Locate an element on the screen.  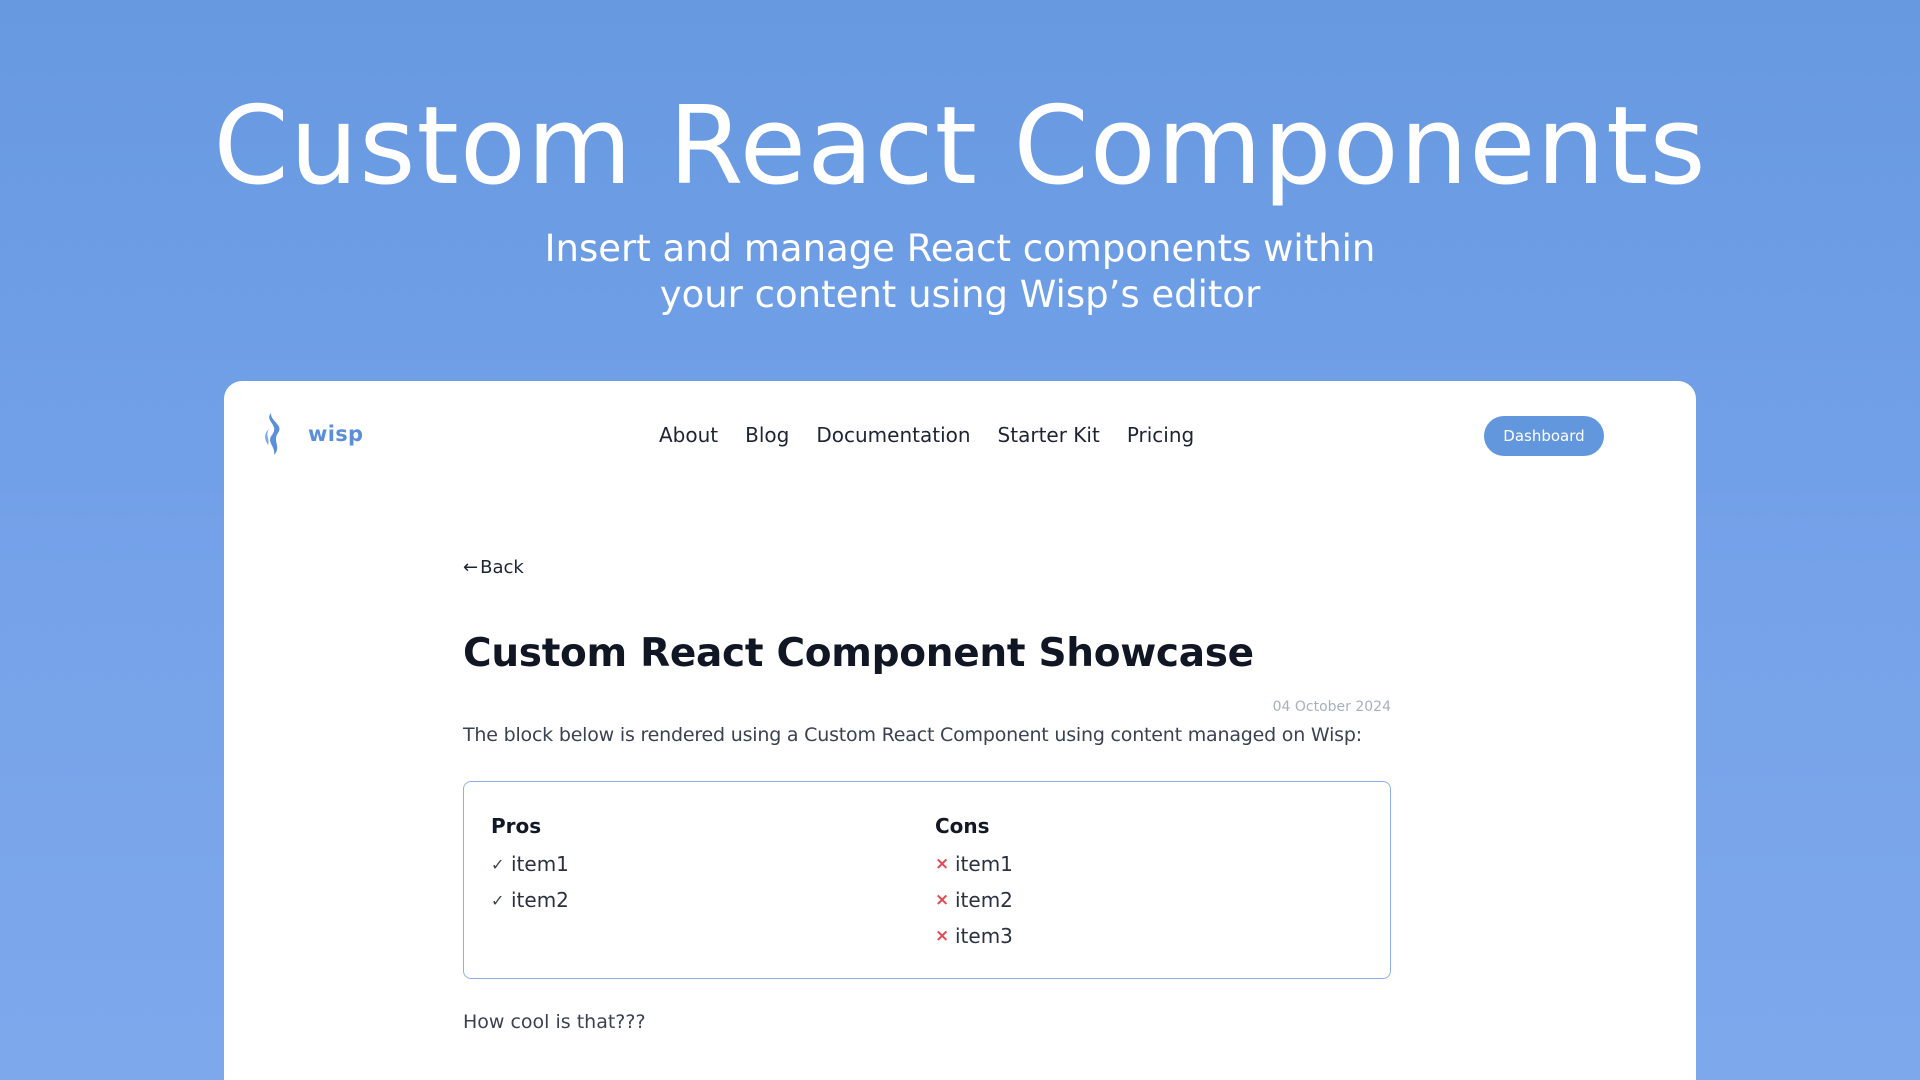
site-logo: wisp is located at coordinates (311, 434).